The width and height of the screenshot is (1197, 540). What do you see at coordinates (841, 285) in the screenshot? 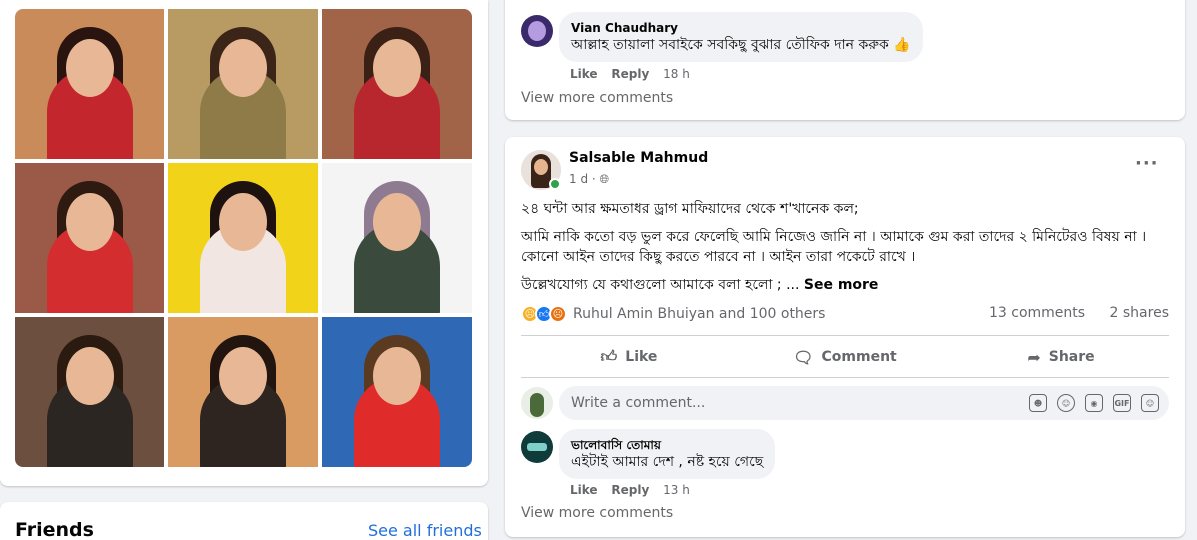
I see `see-more-link: See more` at bounding box center [841, 285].